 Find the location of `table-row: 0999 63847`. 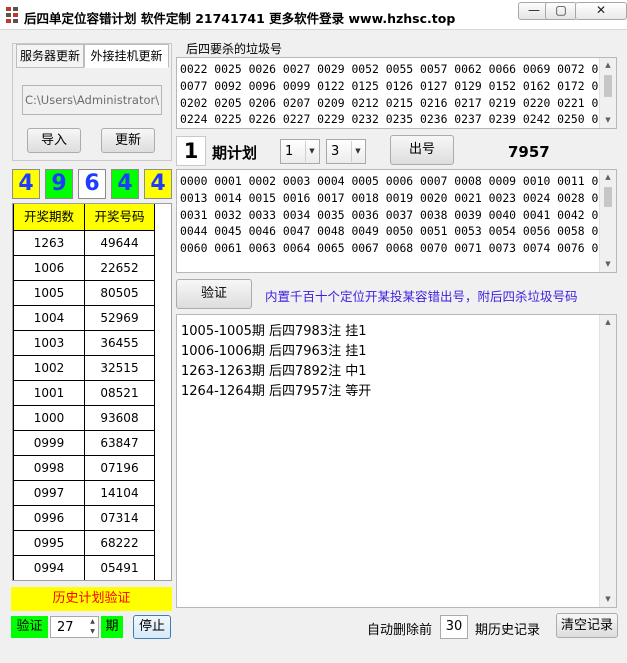

table-row: 0999 63847 is located at coordinates (84, 443).